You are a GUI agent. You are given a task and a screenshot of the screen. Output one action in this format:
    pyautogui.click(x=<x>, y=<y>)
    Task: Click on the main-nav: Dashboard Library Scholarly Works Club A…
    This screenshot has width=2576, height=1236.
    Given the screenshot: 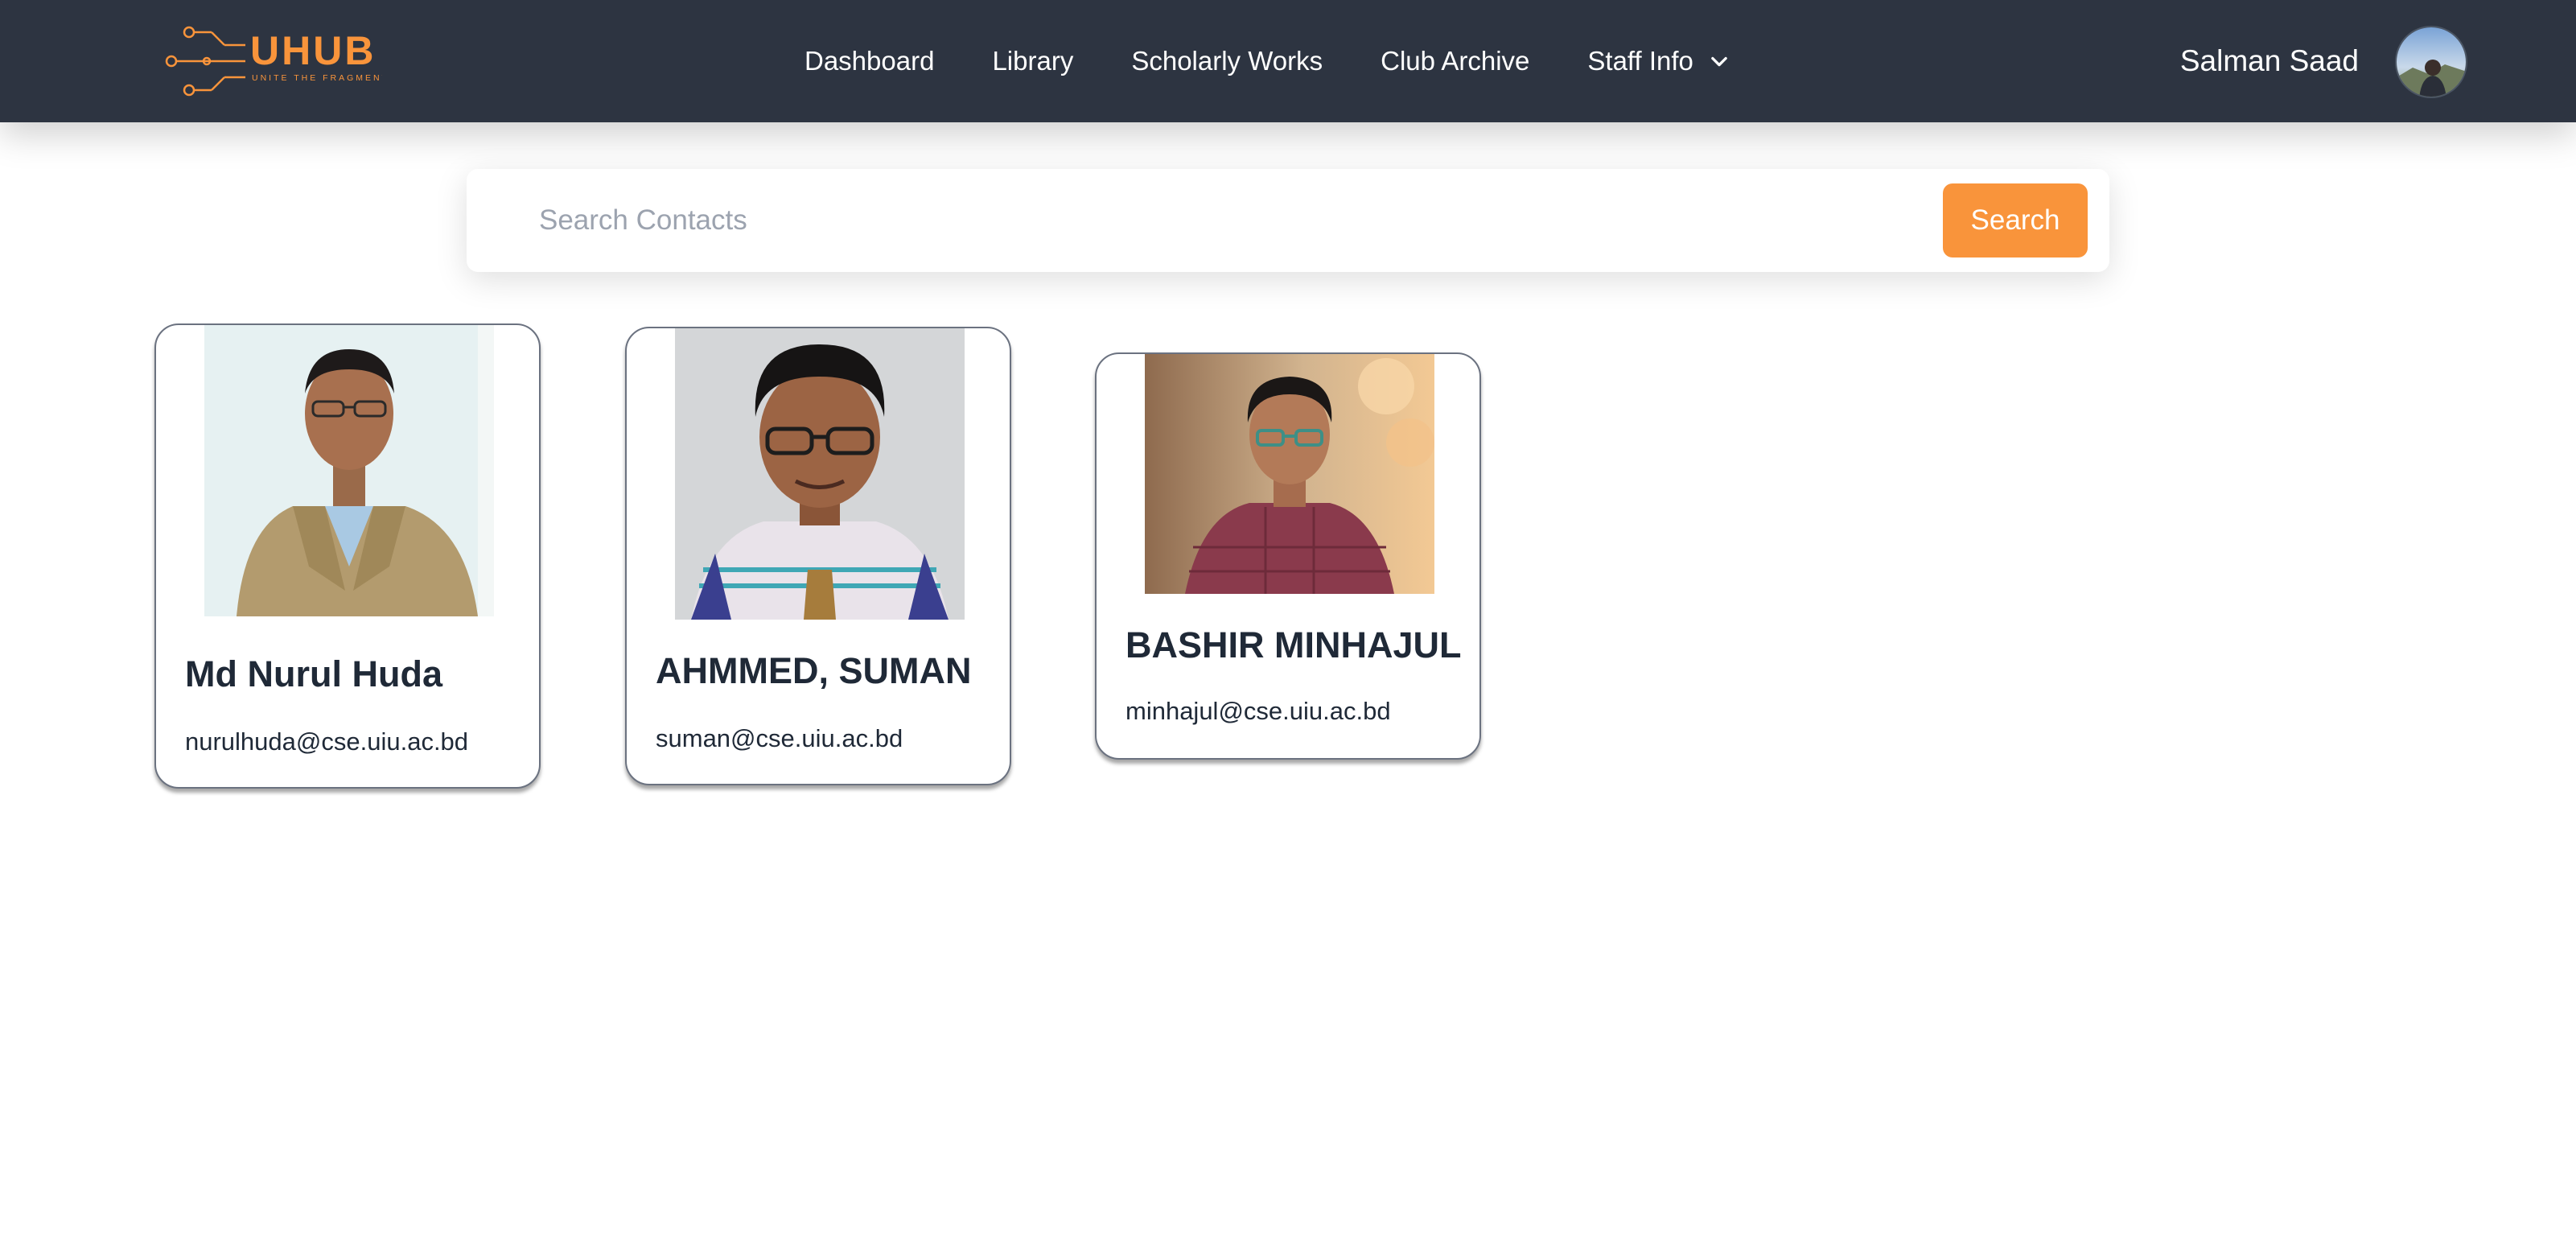 What is the action you would take?
    pyautogui.click(x=1296, y=61)
    